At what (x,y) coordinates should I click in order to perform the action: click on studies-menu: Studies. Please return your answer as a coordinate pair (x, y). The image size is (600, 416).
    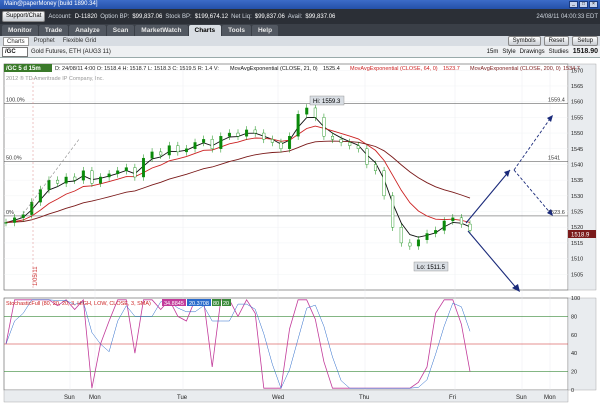
    Looking at the image, I should click on (559, 52).